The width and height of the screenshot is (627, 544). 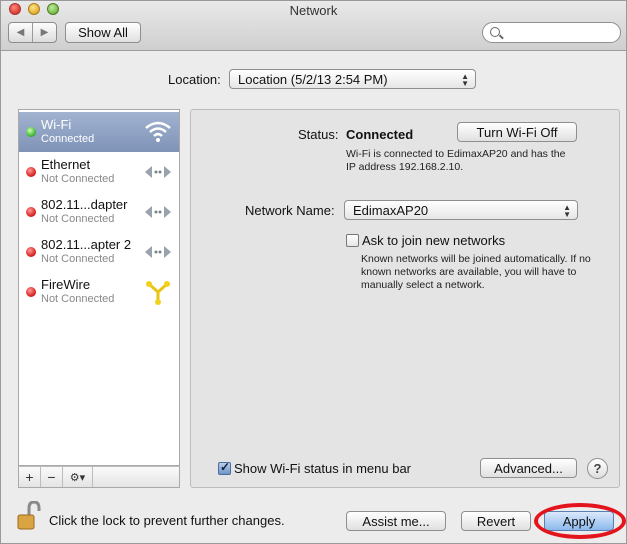 What do you see at coordinates (551, 32) in the screenshot?
I see `search-field` at bounding box center [551, 32].